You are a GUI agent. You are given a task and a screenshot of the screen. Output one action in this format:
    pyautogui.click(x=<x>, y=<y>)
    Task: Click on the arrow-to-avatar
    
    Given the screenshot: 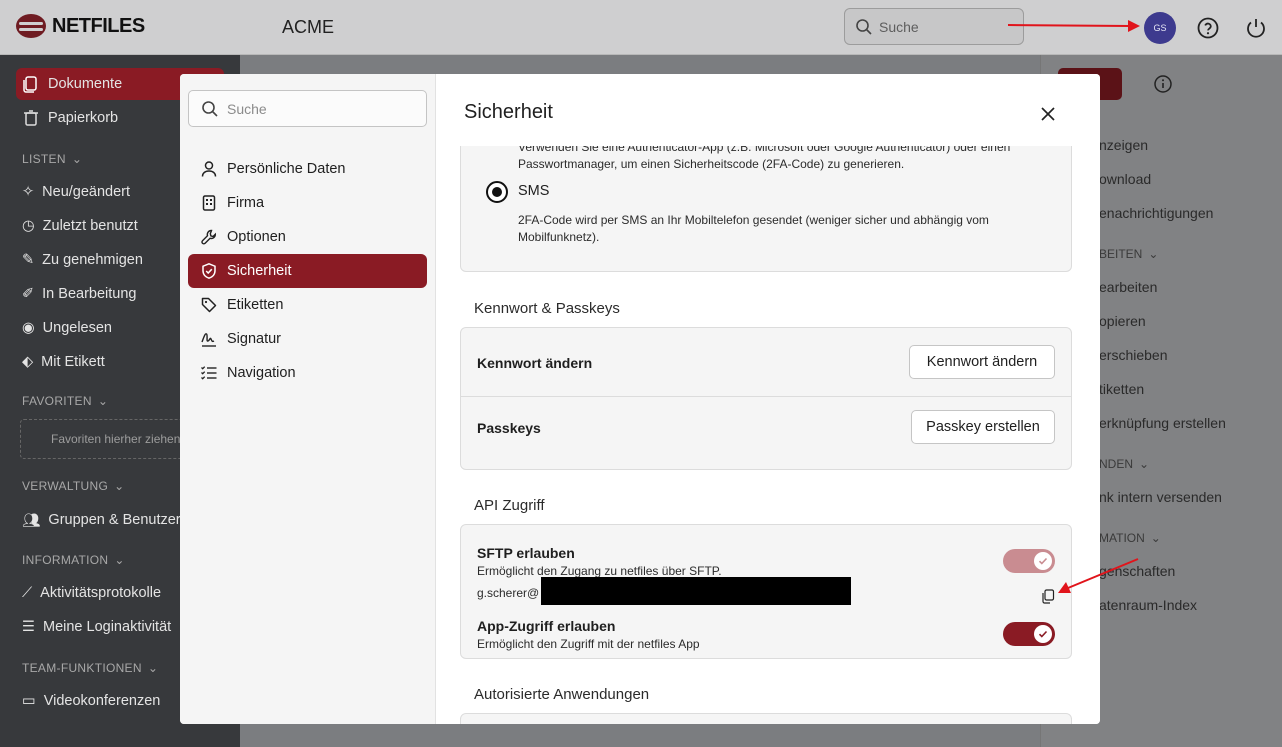 What is the action you would take?
    pyautogui.click(x=1073, y=26)
    